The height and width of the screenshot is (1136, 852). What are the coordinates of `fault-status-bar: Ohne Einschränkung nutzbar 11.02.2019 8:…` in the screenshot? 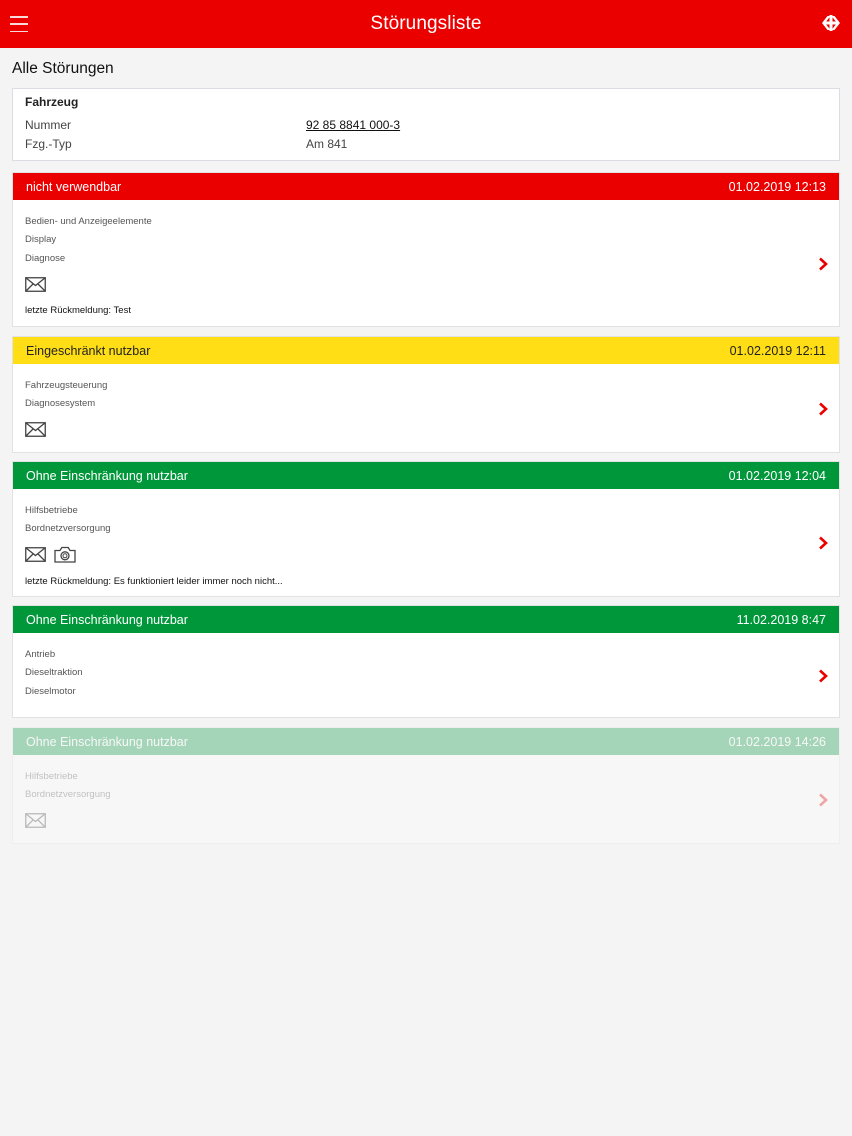 It's located at (426, 619).